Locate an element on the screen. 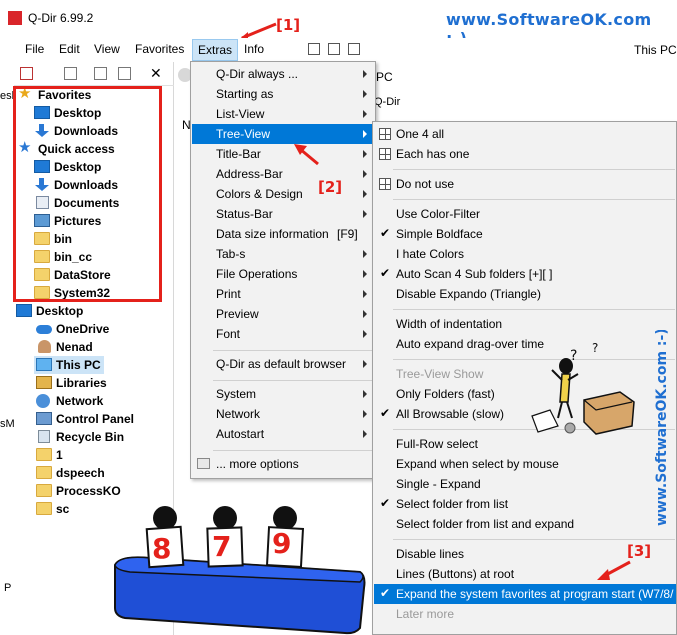 The width and height of the screenshot is (677, 635). more-options-icon is located at coordinates (203, 463).